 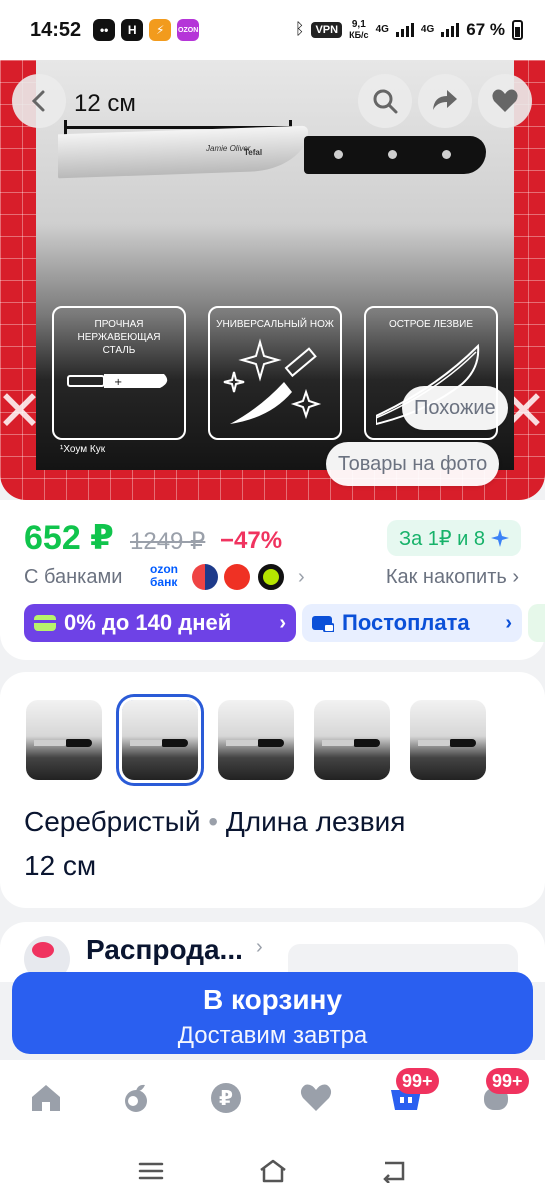 What do you see at coordinates (164, 575) in the screenshot?
I see `ozon-bank-text: ozon банк` at bounding box center [164, 575].